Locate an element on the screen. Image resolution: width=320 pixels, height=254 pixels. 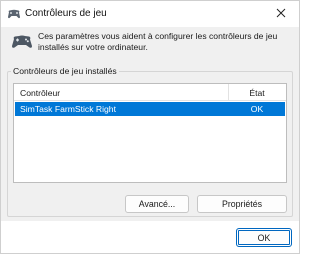
controller-state: OK is located at coordinates (257, 109).